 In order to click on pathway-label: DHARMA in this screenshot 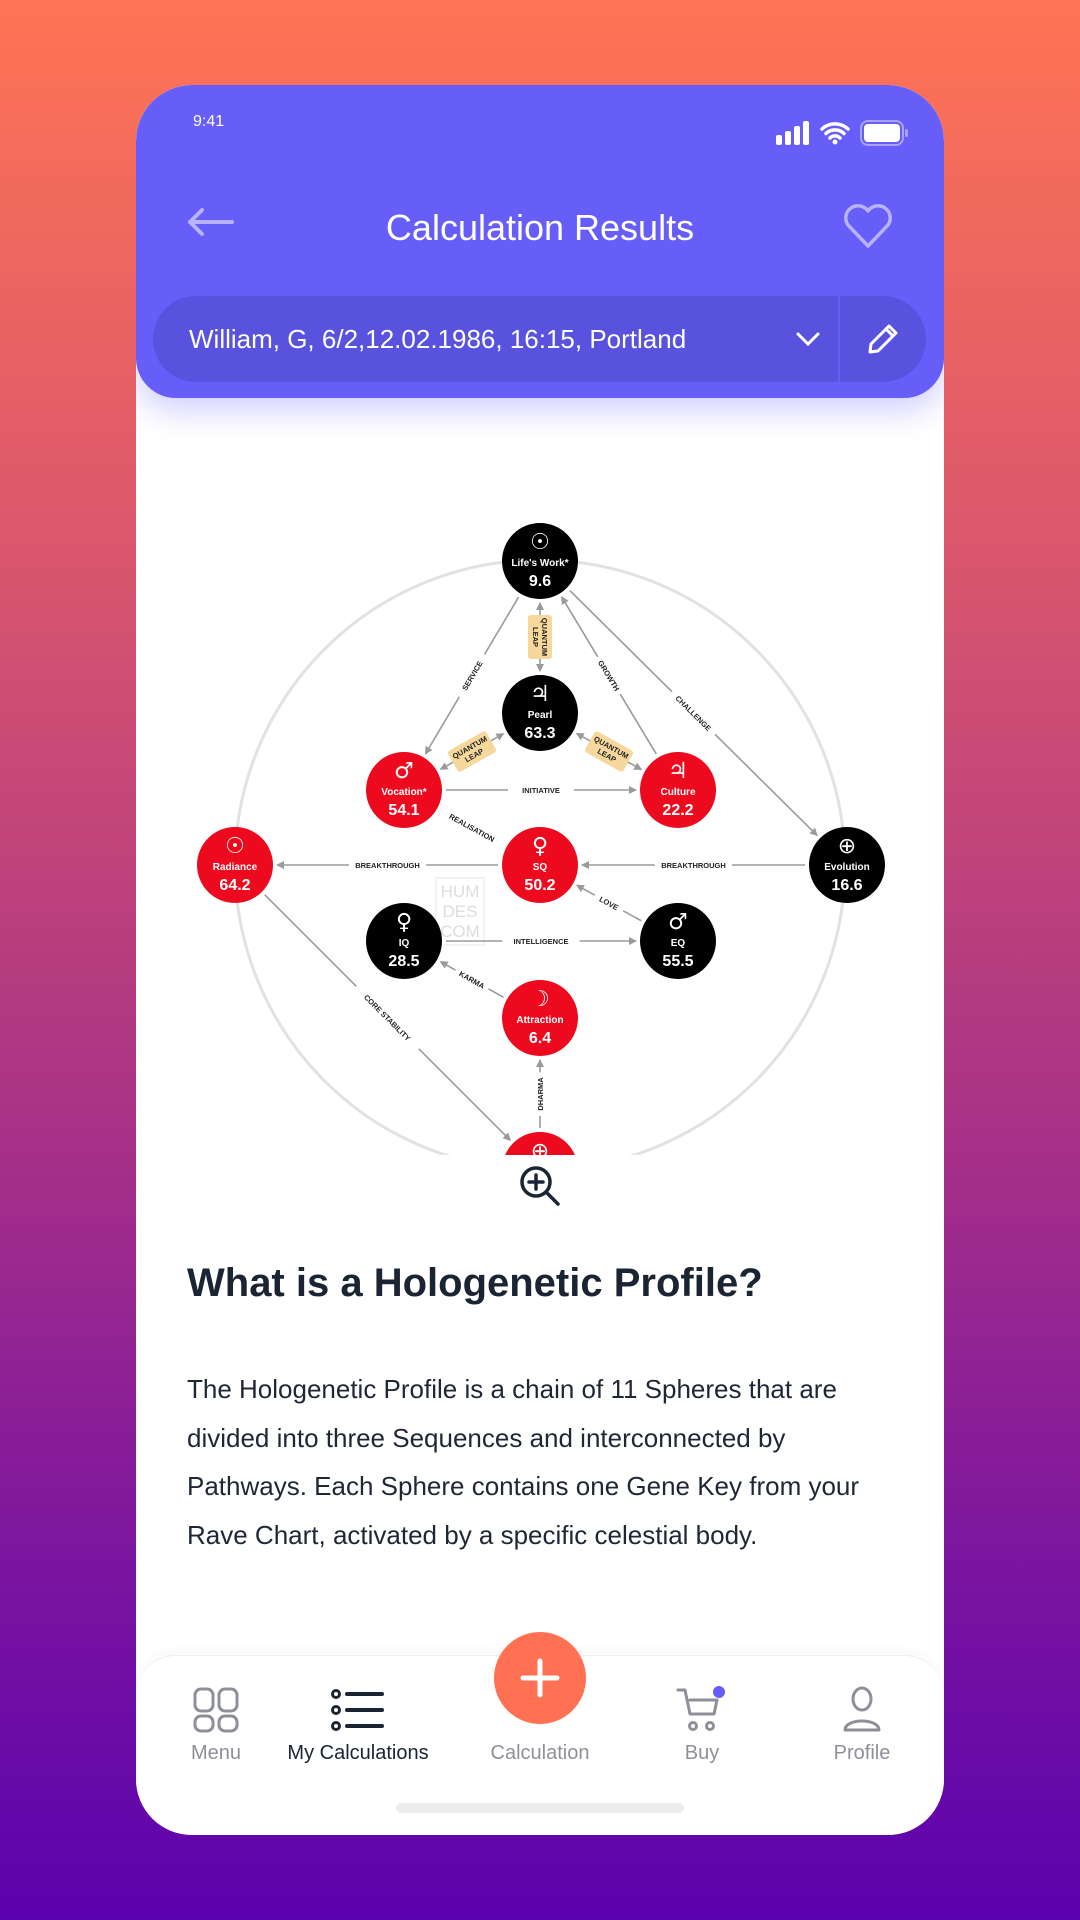, I will do `click(540, 1094)`.